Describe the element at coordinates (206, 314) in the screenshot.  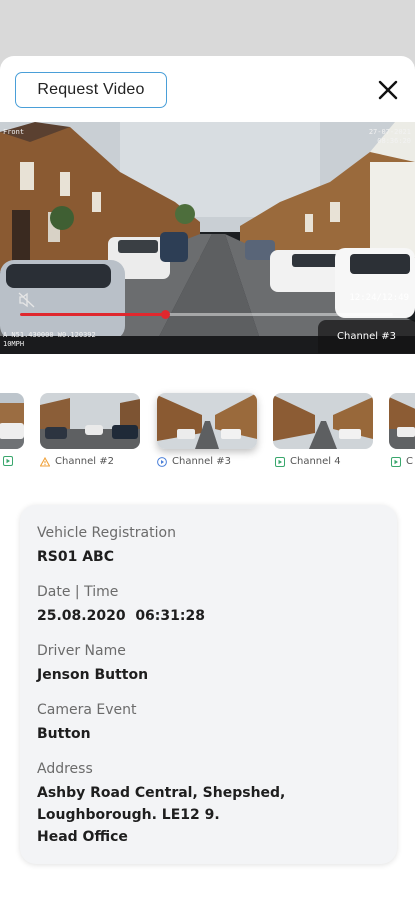
I see `video-progress-bar` at that location.